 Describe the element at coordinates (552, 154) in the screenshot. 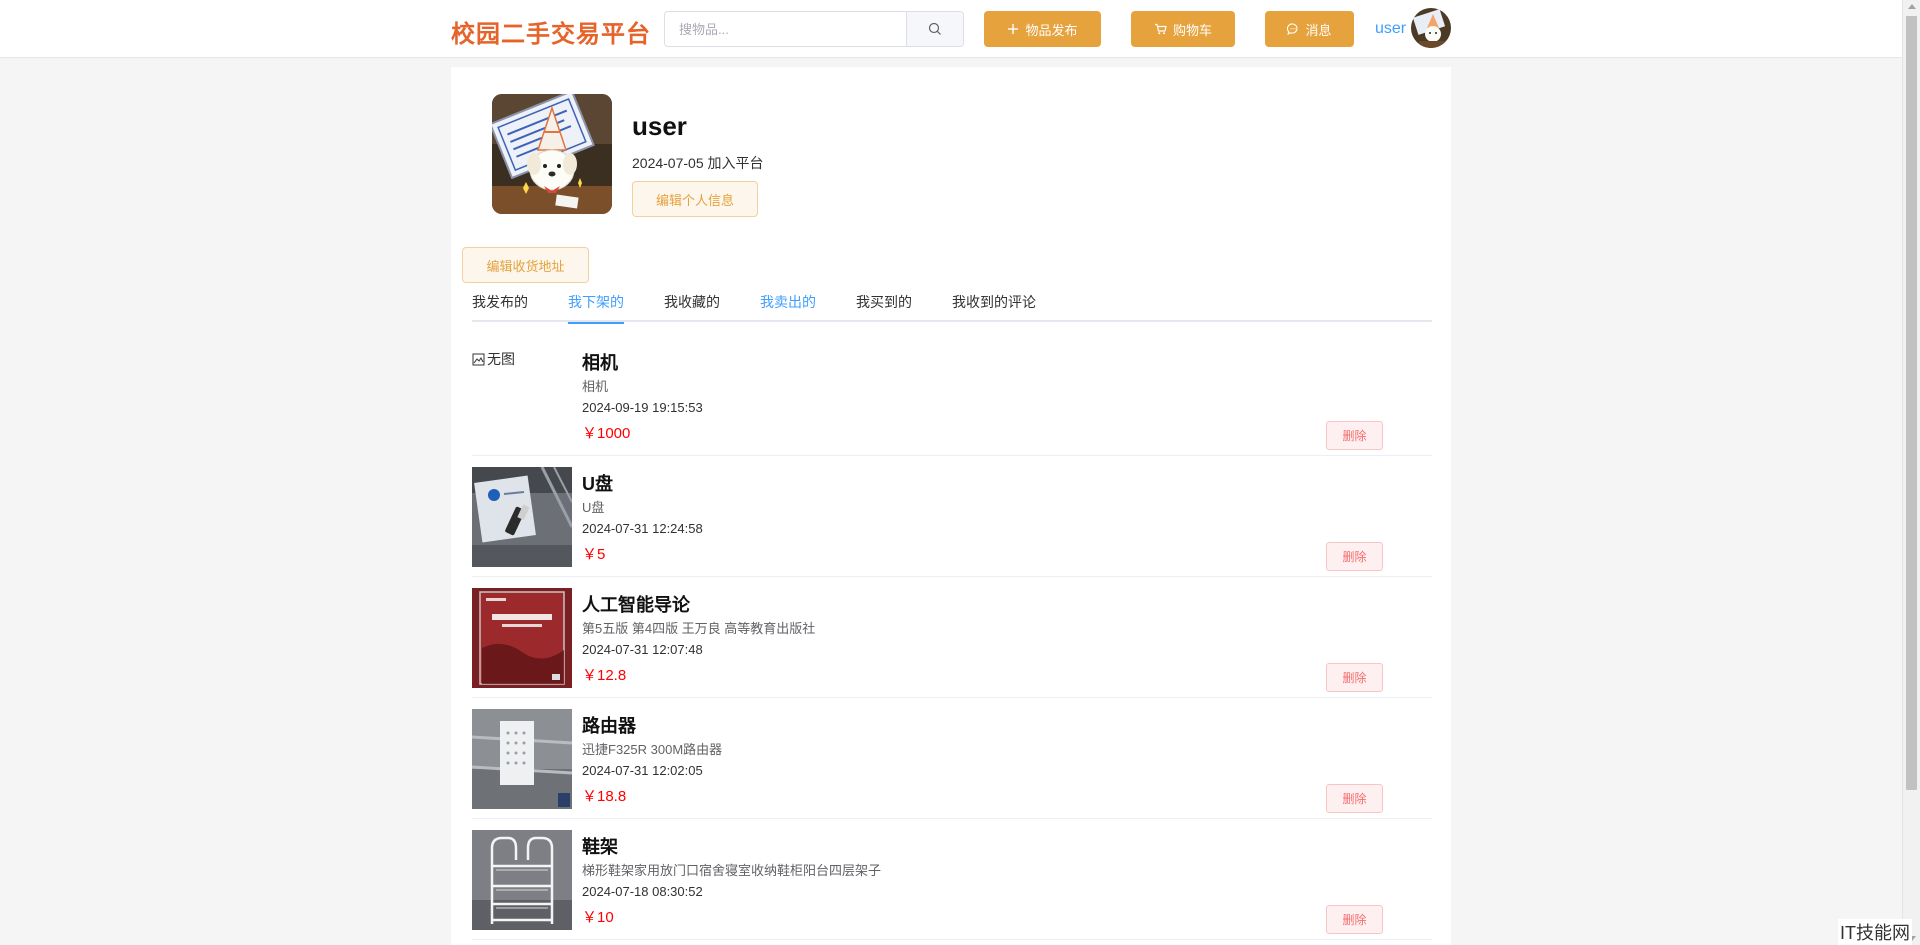

I see `profile-avatar` at that location.